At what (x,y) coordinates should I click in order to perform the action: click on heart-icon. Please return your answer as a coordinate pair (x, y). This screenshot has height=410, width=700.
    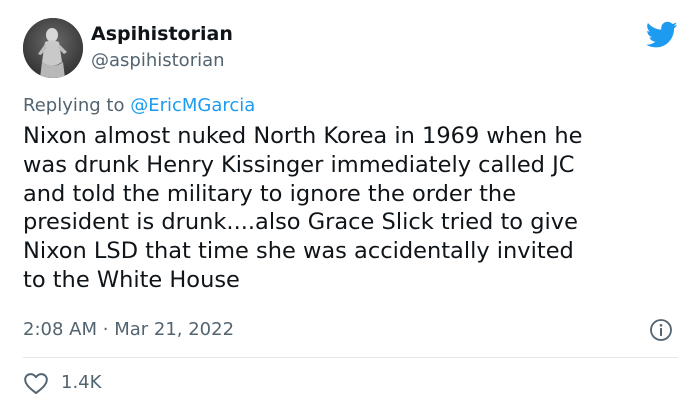
    Looking at the image, I should click on (36, 384).